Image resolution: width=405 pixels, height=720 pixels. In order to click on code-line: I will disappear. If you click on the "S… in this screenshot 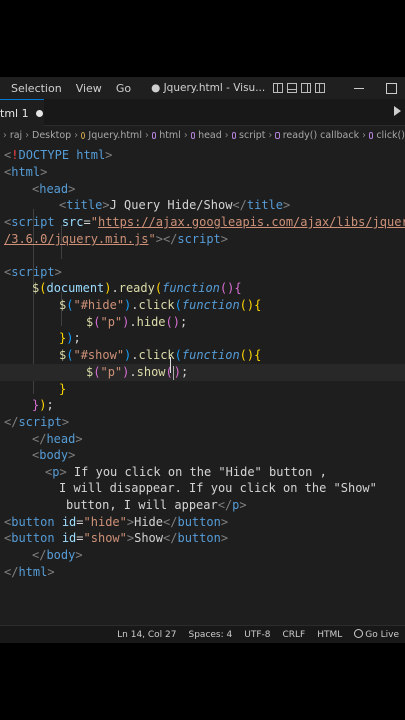, I will do `click(218, 488)`.